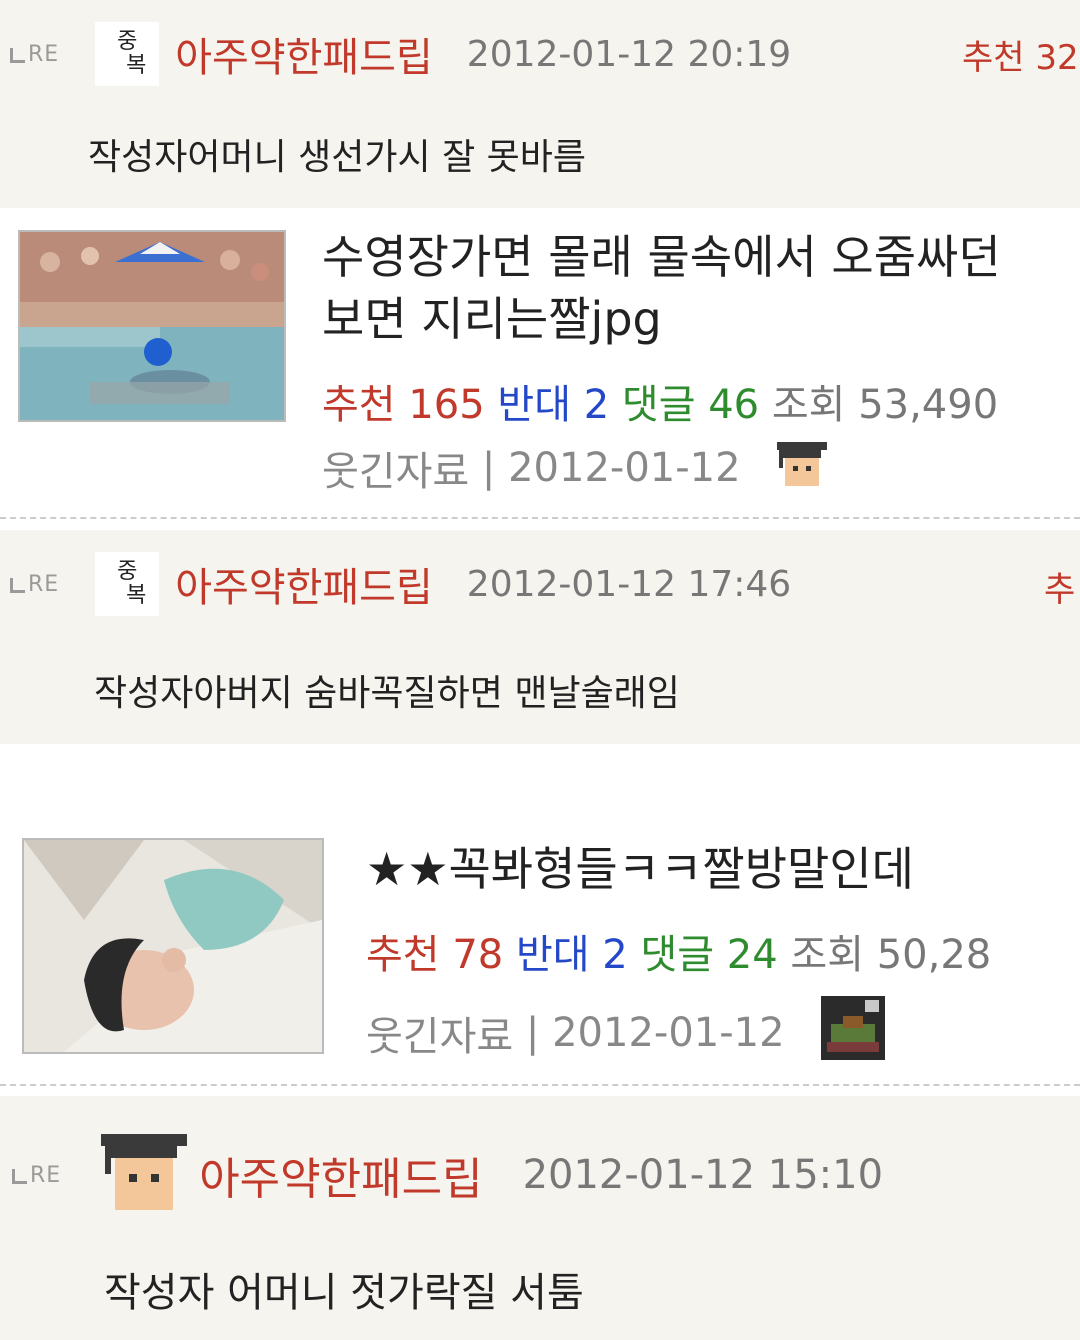  Describe the element at coordinates (446, 405) in the screenshot. I see `recommend-value: 165` at that location.